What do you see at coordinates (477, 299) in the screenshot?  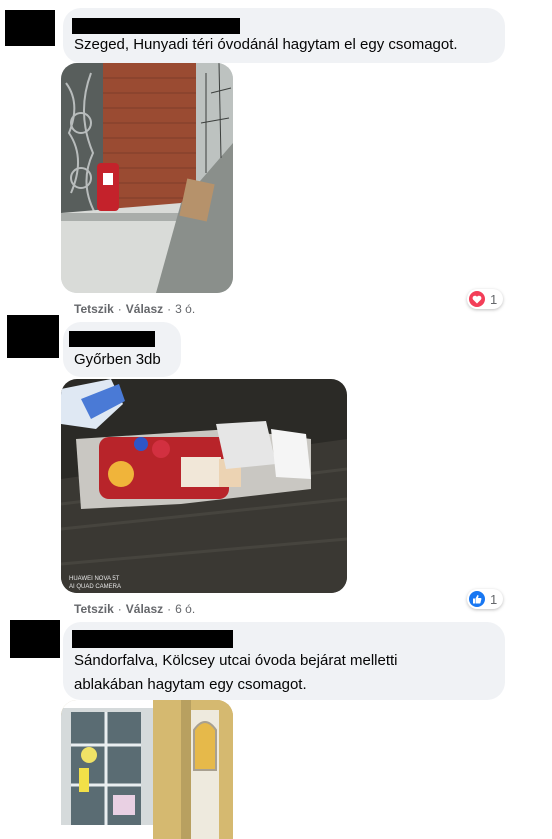 I see `heart-icon` at bounding box center [477, 299].